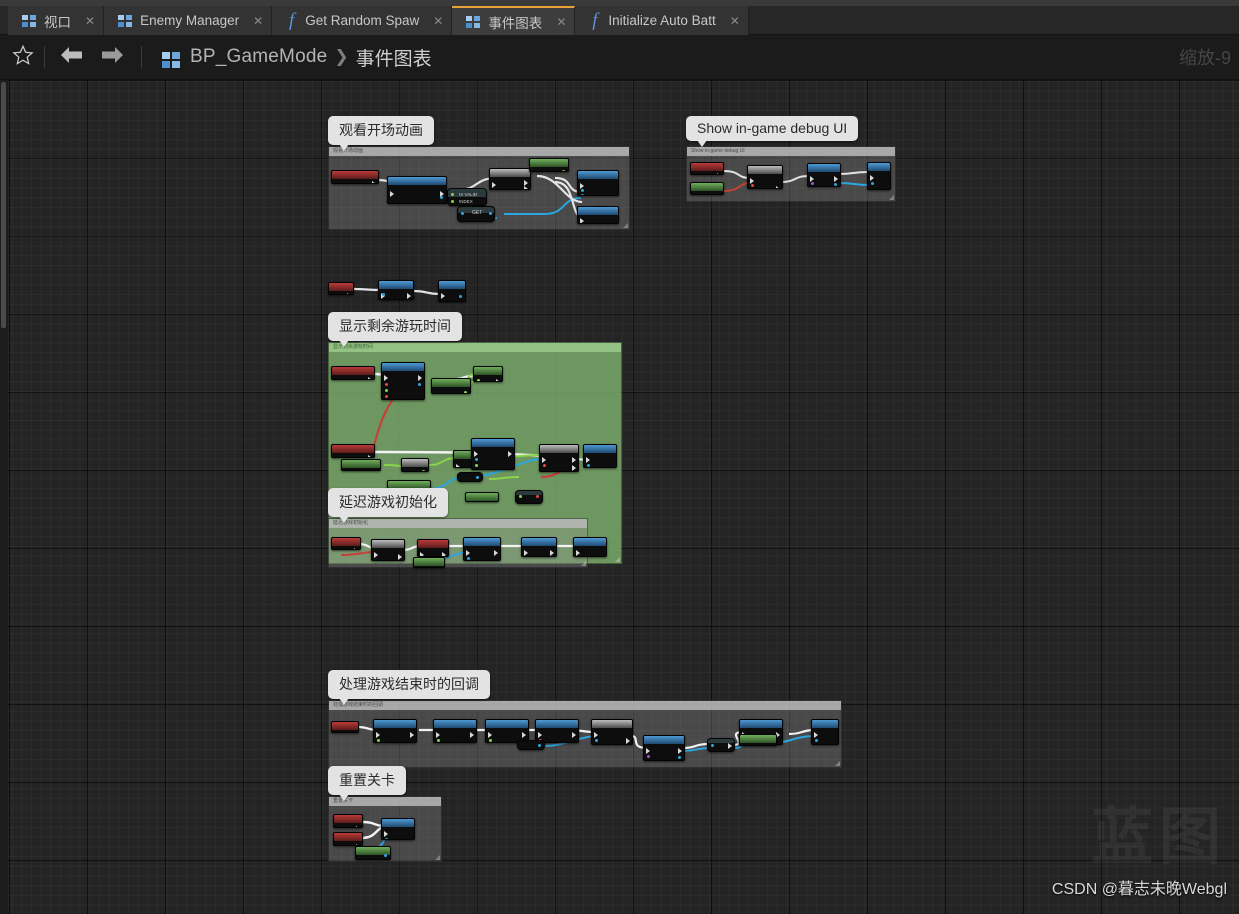 The width and height of the screenshot is (1239, 914). I want to click on math-node, so click(415, 465).